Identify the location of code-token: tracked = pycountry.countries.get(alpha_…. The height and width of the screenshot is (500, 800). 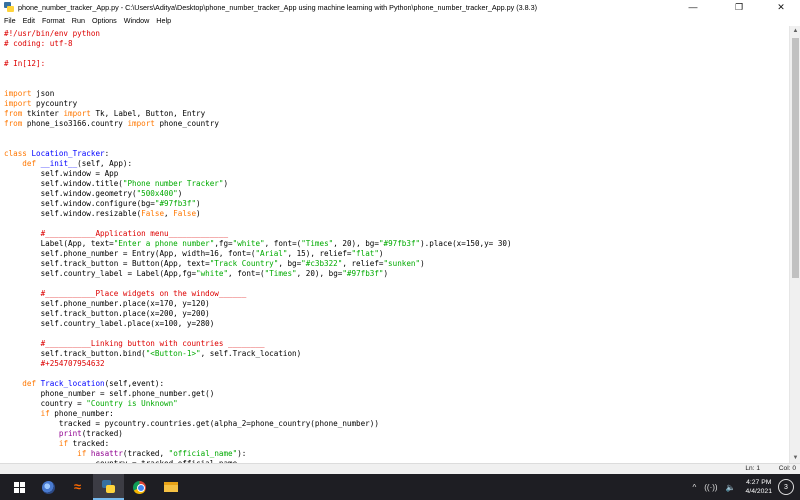
(191, 423).